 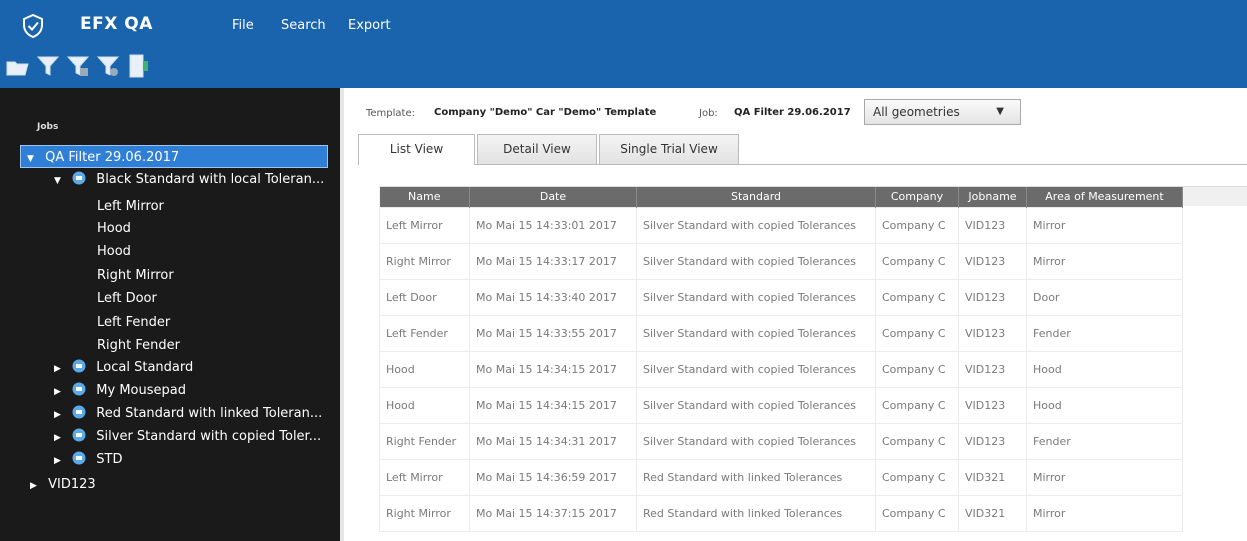 I want to click on tree-item-trial: Left Mirror, so click(x=130, y=206).